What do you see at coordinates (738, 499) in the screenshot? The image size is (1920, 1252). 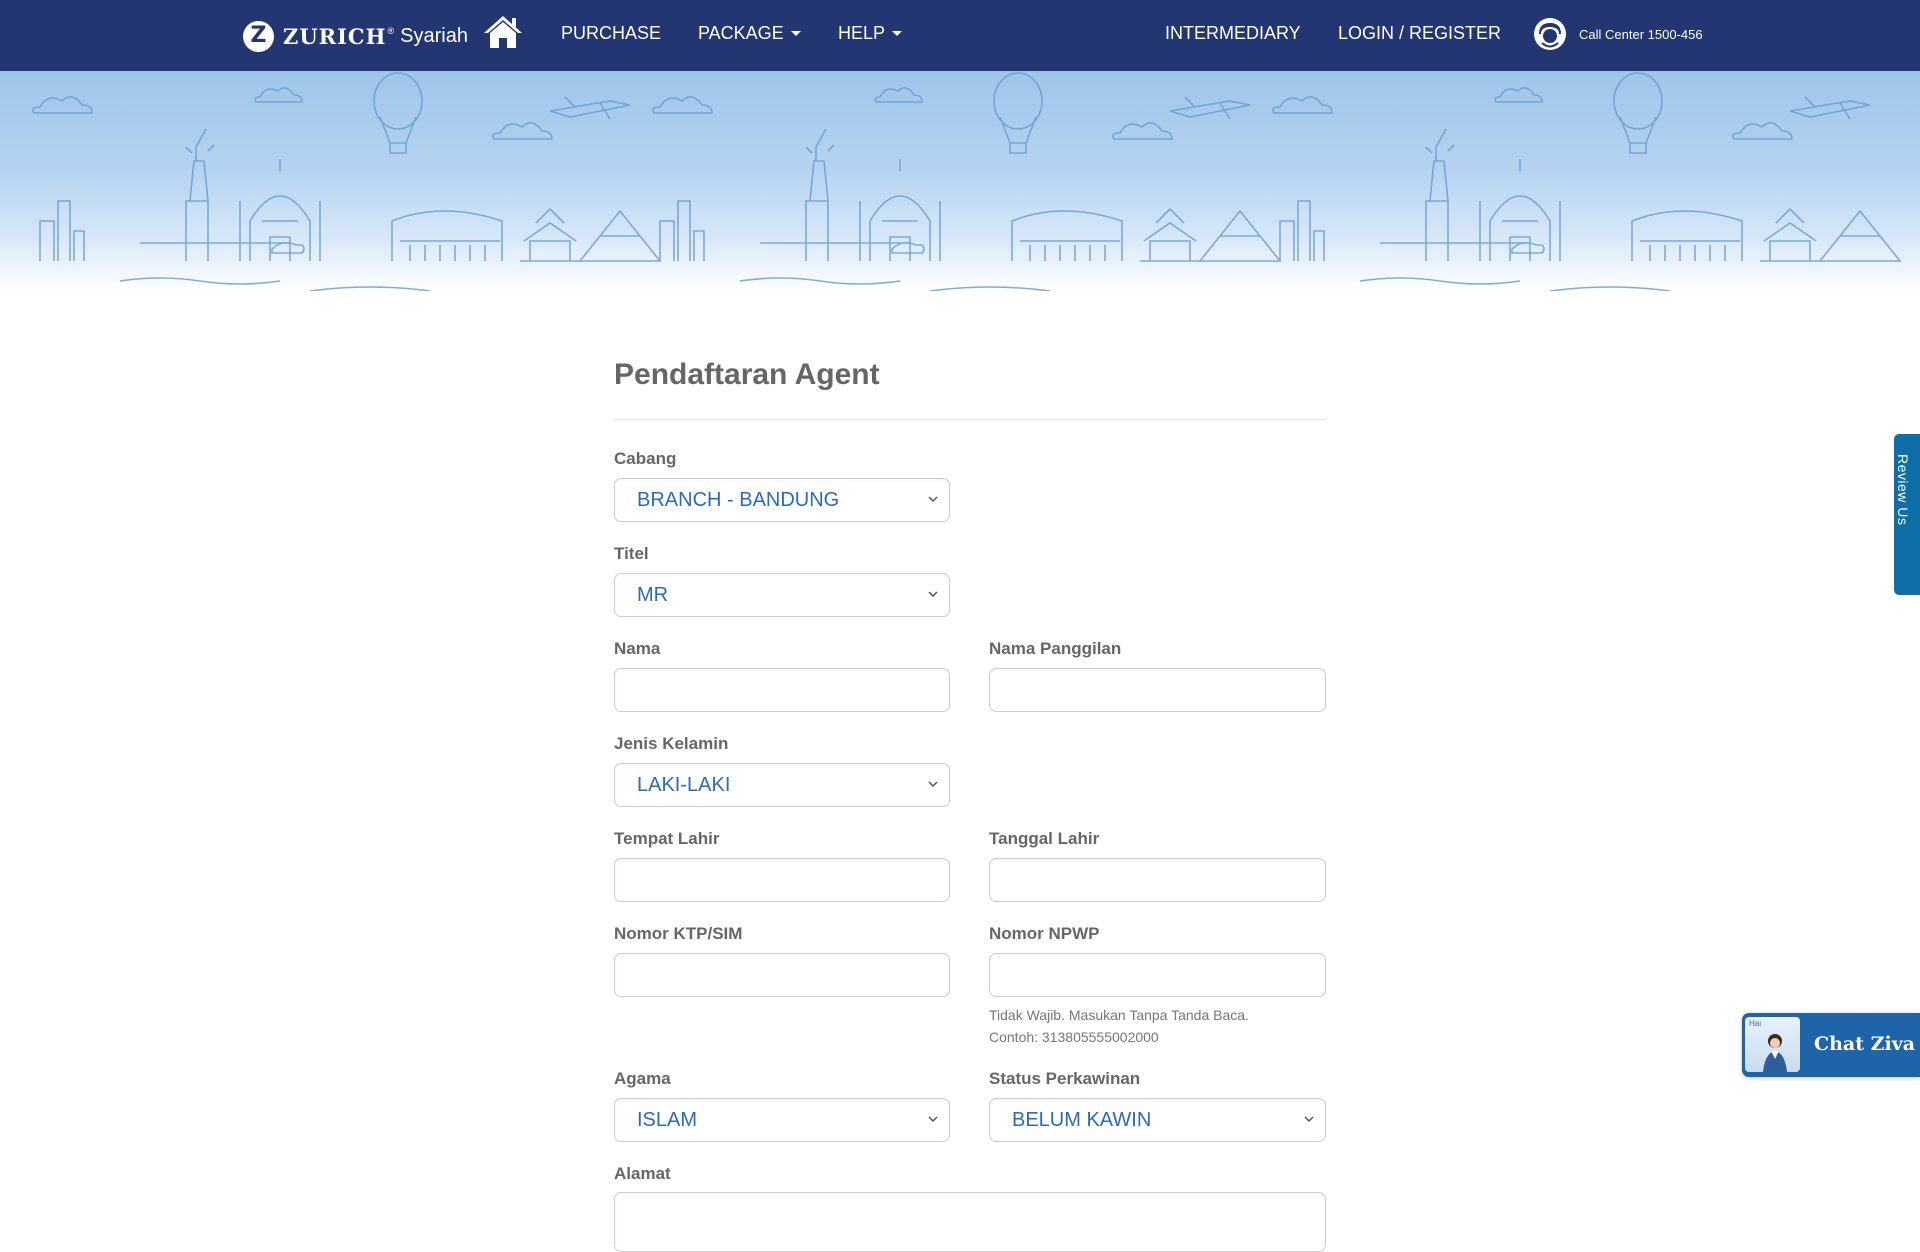 I see `cabang-value: BRANCH - BANDUNG` at bounding box center [738, 499].